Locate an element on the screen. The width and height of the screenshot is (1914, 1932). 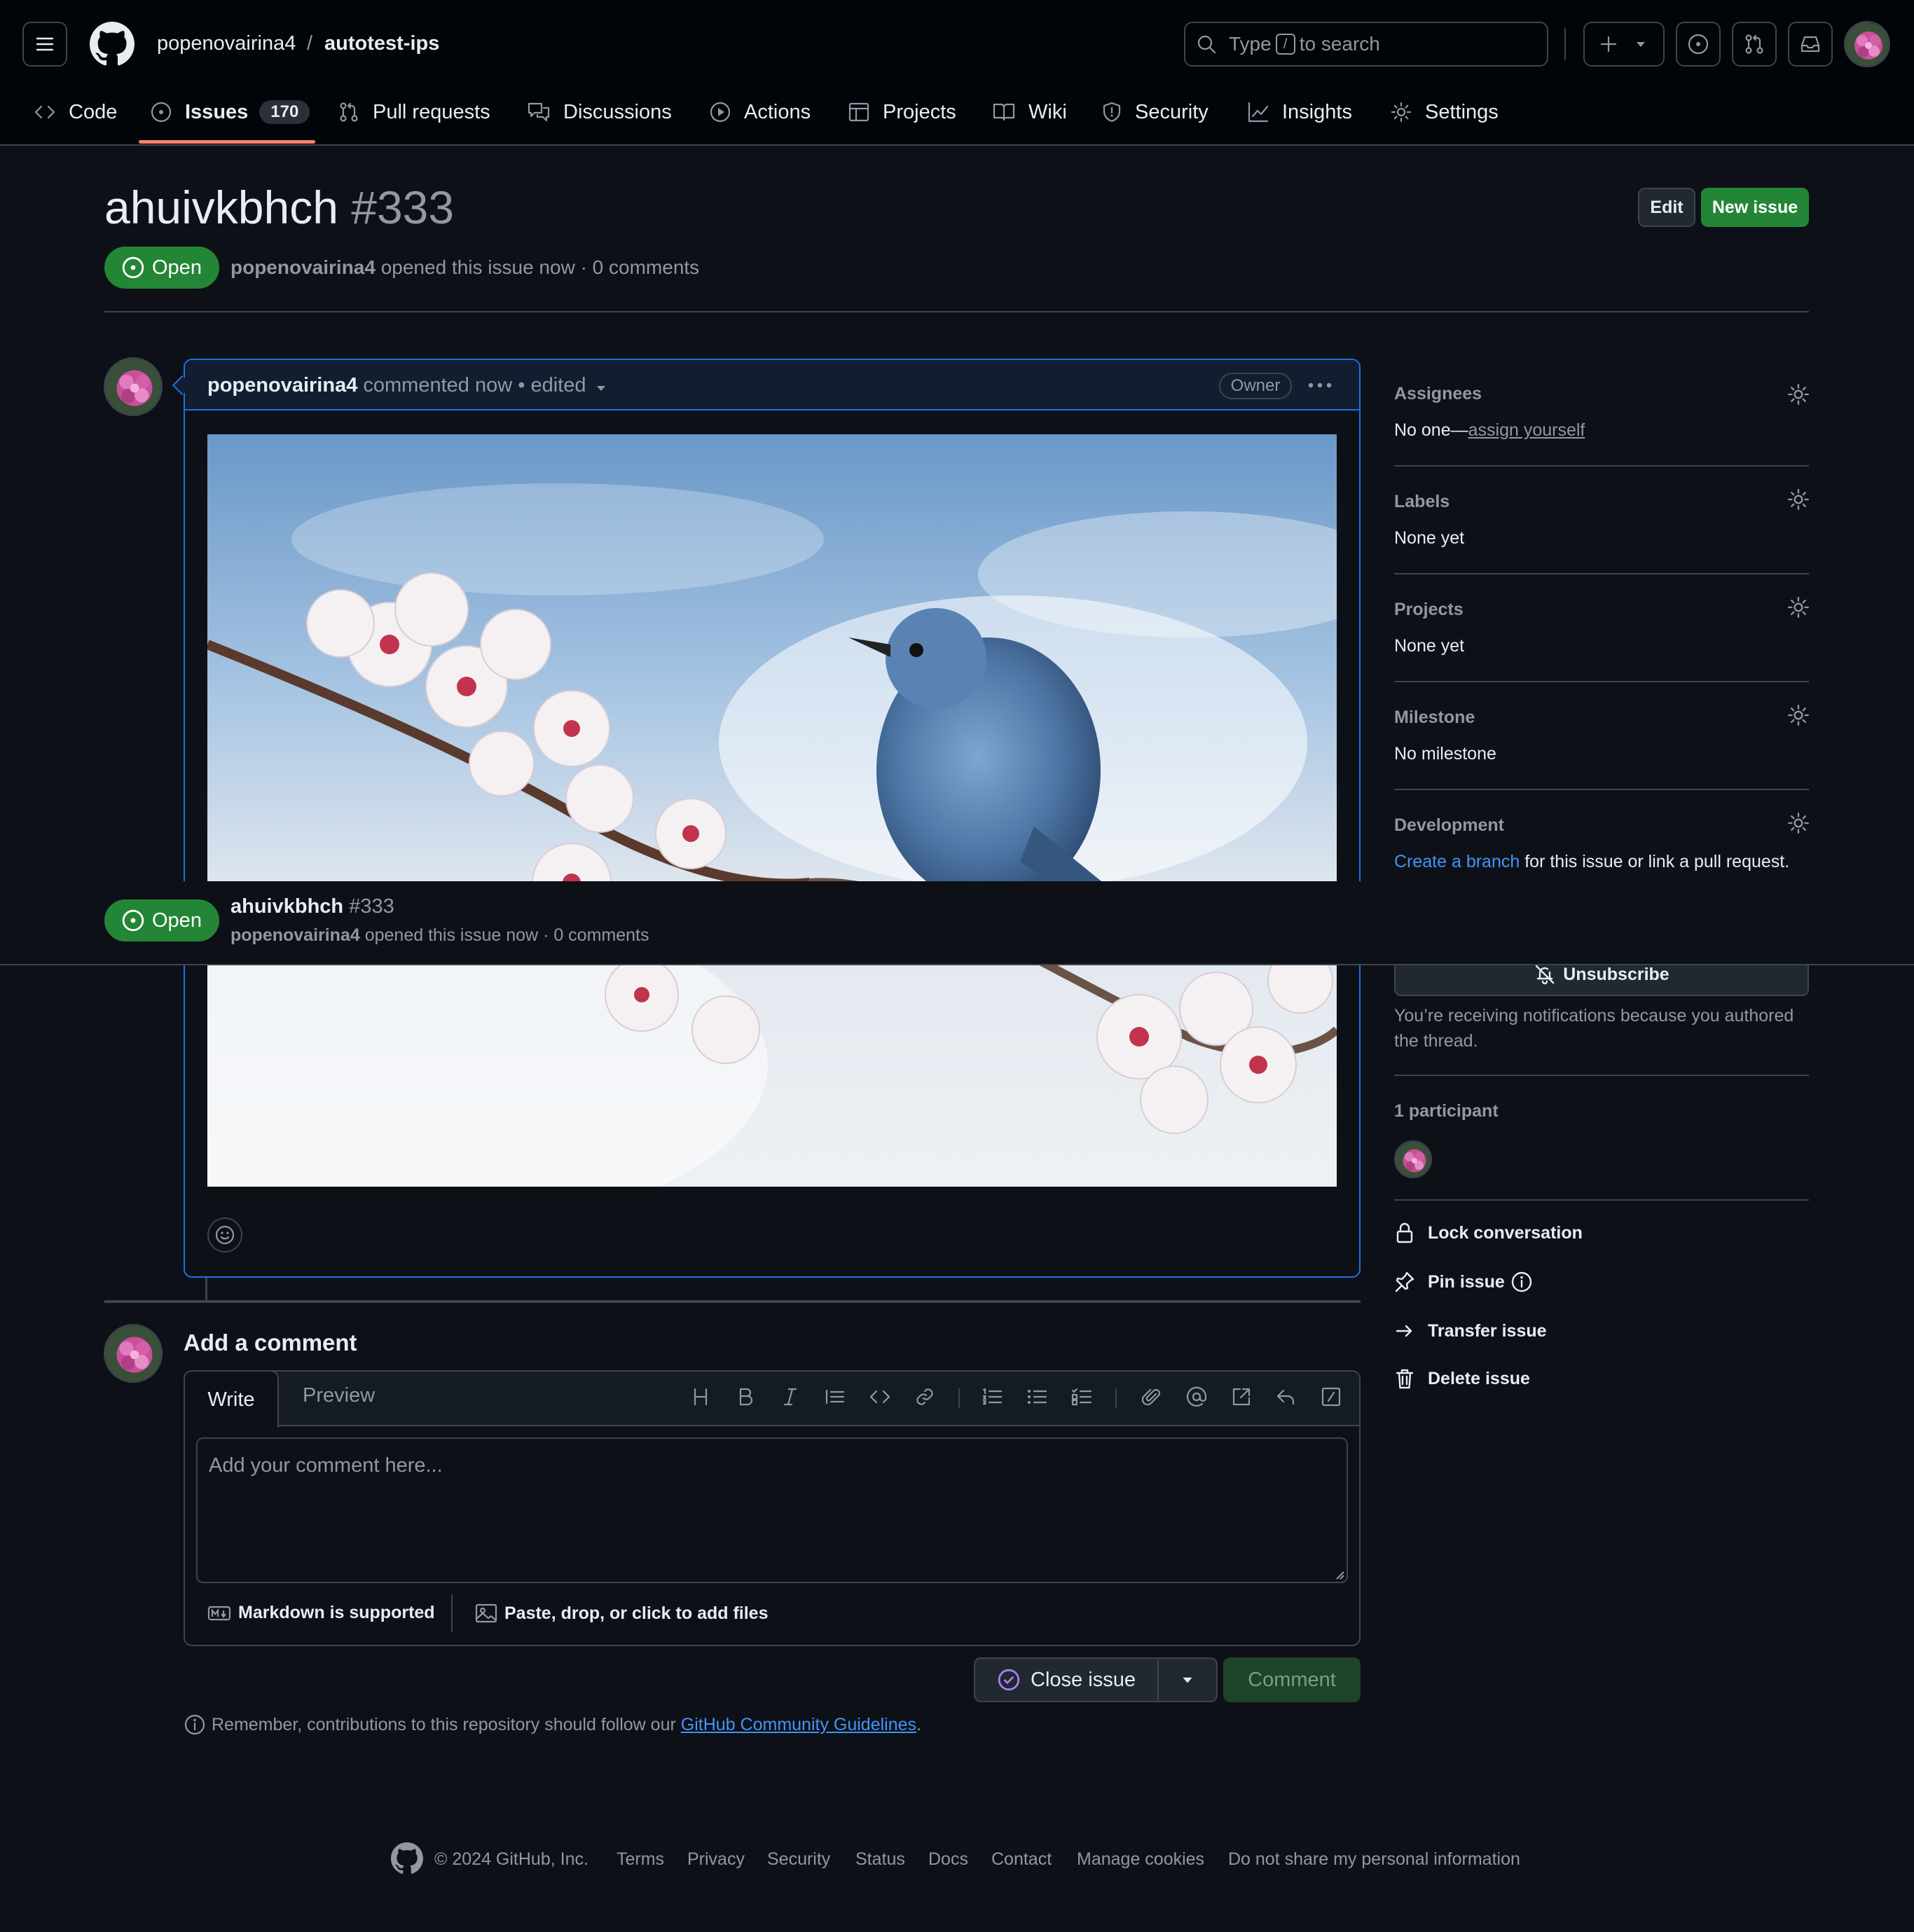
footer-link-docs: Docs is located at coordinates (948, 1859).